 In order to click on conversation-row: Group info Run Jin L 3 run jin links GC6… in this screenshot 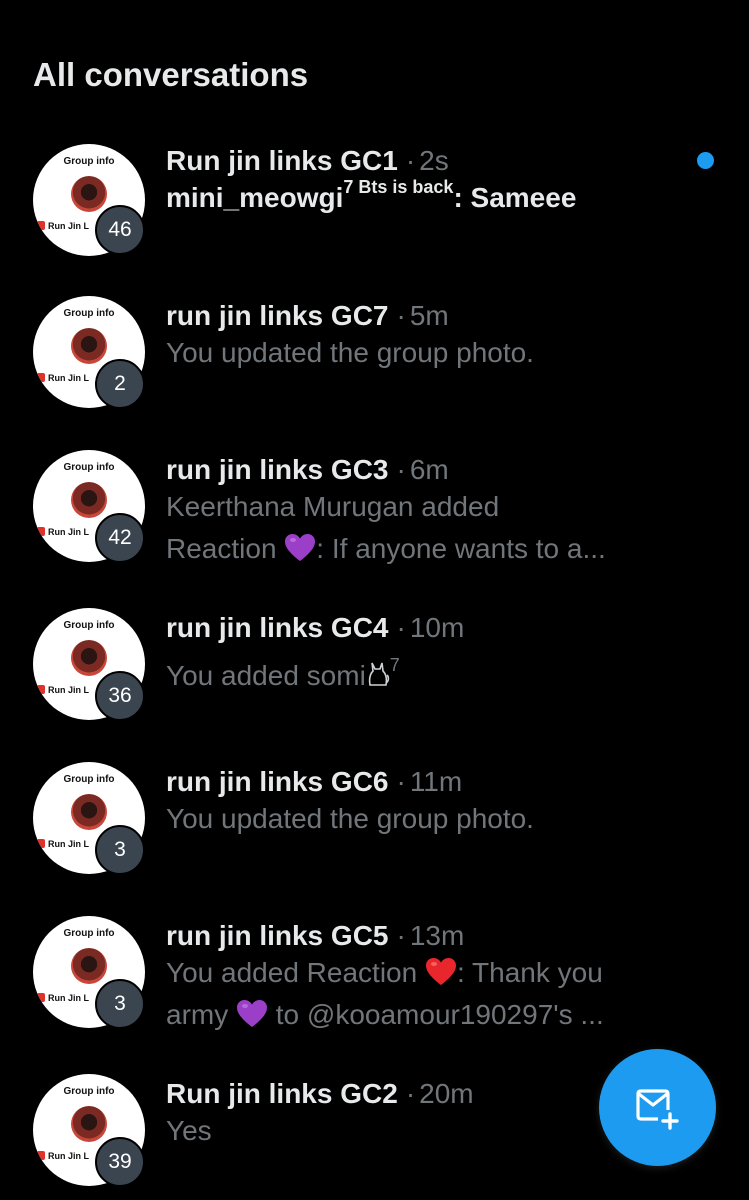, I will do `click(374, 835)`.